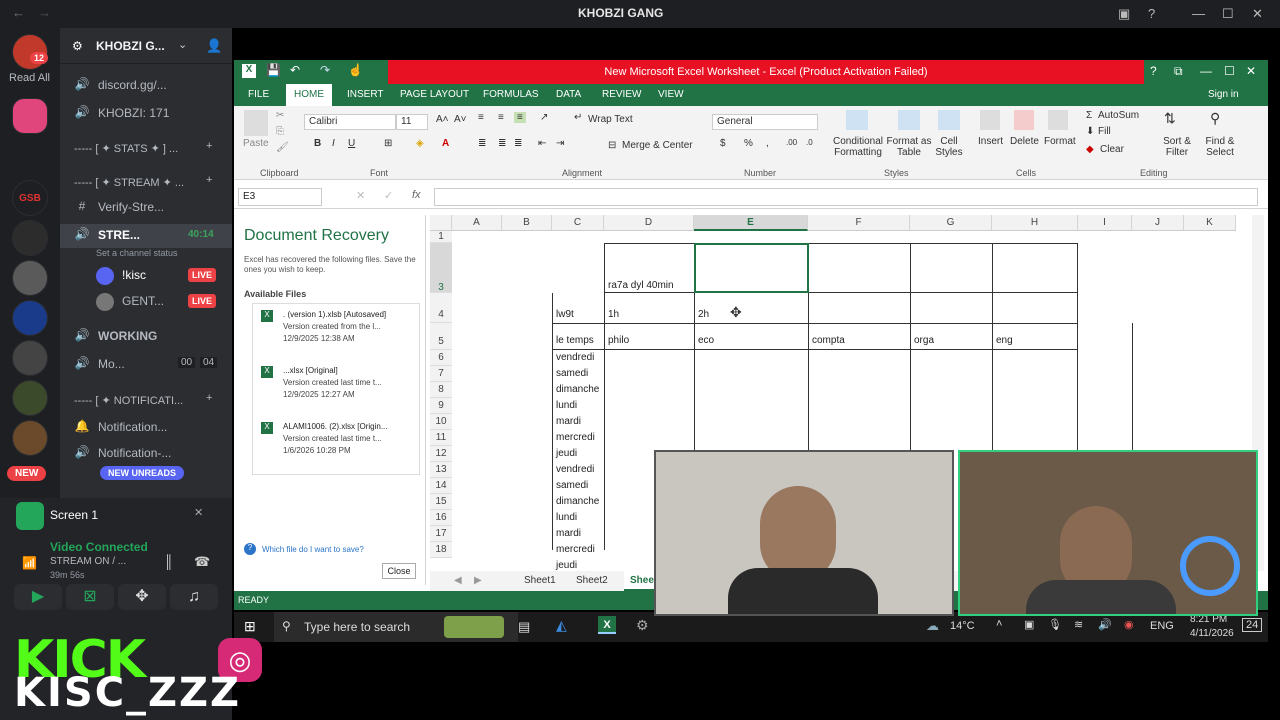 The width and height of the screenshot is (1280, 720). Describe the element at coordinates (565, 314) in the screenshot. I see `cell-c4: lw9t` at that location.